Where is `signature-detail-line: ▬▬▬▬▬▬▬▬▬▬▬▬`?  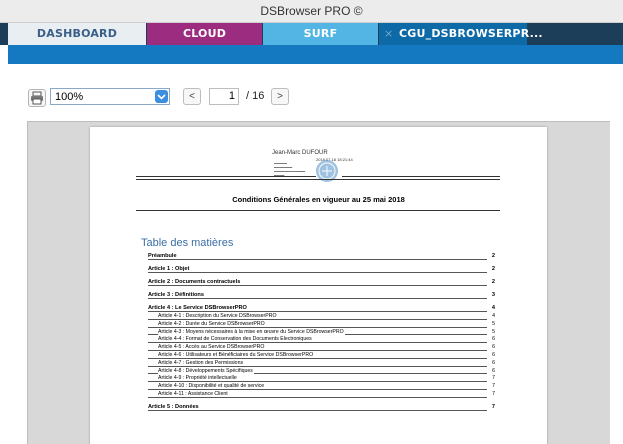
signature-detail-line: ▬▬▬▬▬▬▬▬▬▬▬▬ is located at coordinates (290, 171).